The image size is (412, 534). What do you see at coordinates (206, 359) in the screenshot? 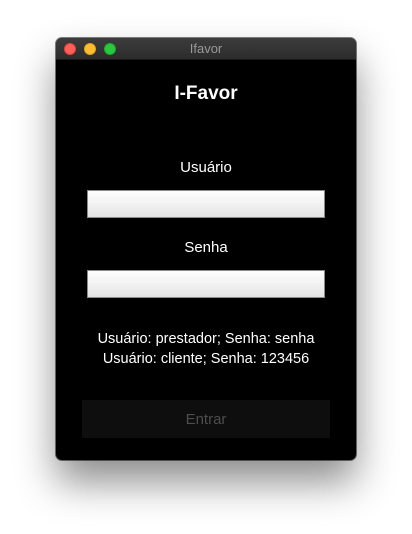
I see `credentials-hint-cliente: Usuário: cliente; Senha: 123456` at bounding box center [206, 359].